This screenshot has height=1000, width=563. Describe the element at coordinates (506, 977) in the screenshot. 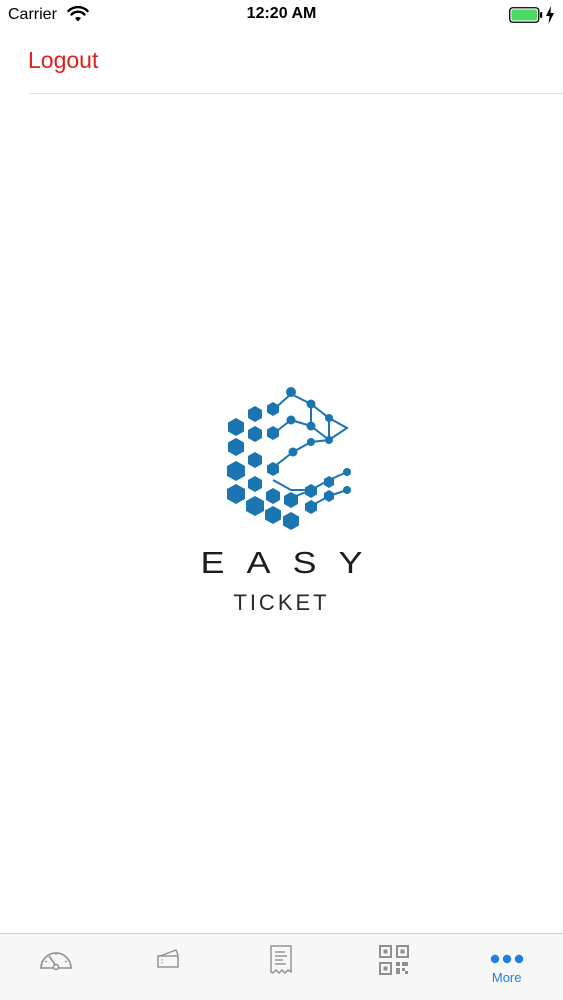

I see `tab-more-label: More` at that location.